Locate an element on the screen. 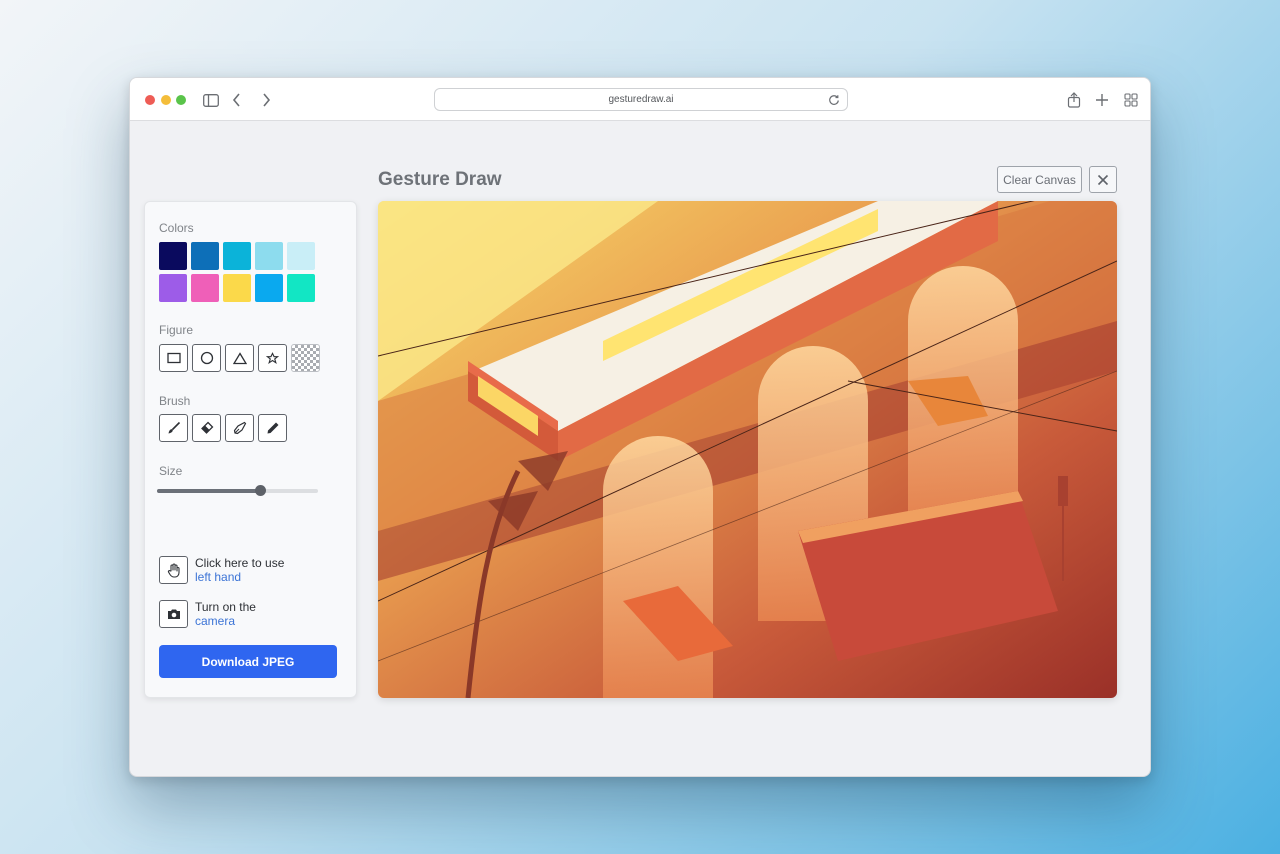  camera-option: Turn on the camera is located at coordinates (207, 614).